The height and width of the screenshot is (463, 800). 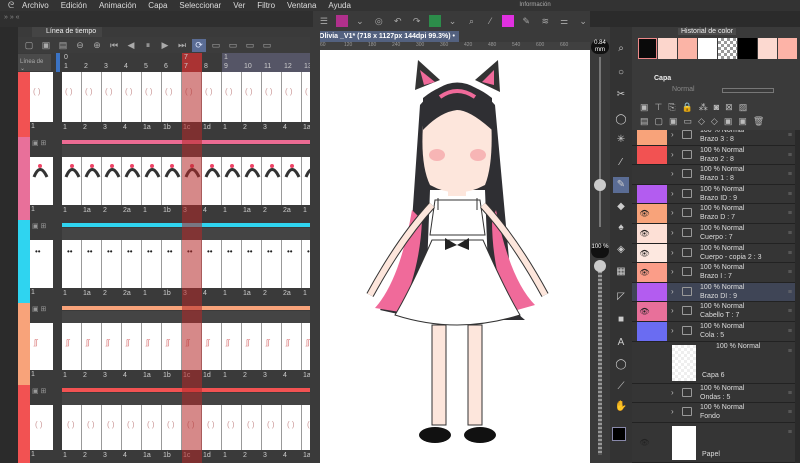 I want to click on zoom-in-icon: ⊕, so click(x=97, y=45).